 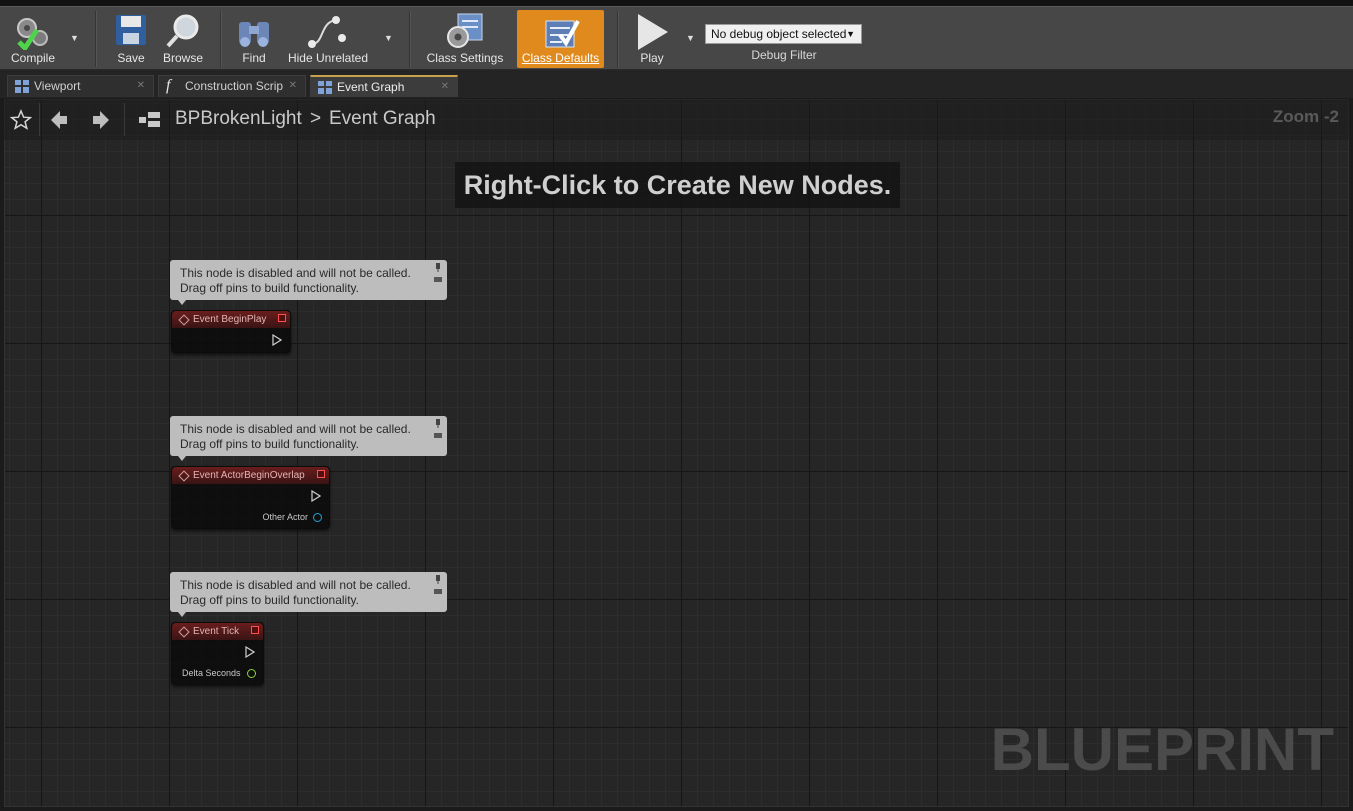 I want to click on graph-nodes-icon, so click(x=327, y=32).